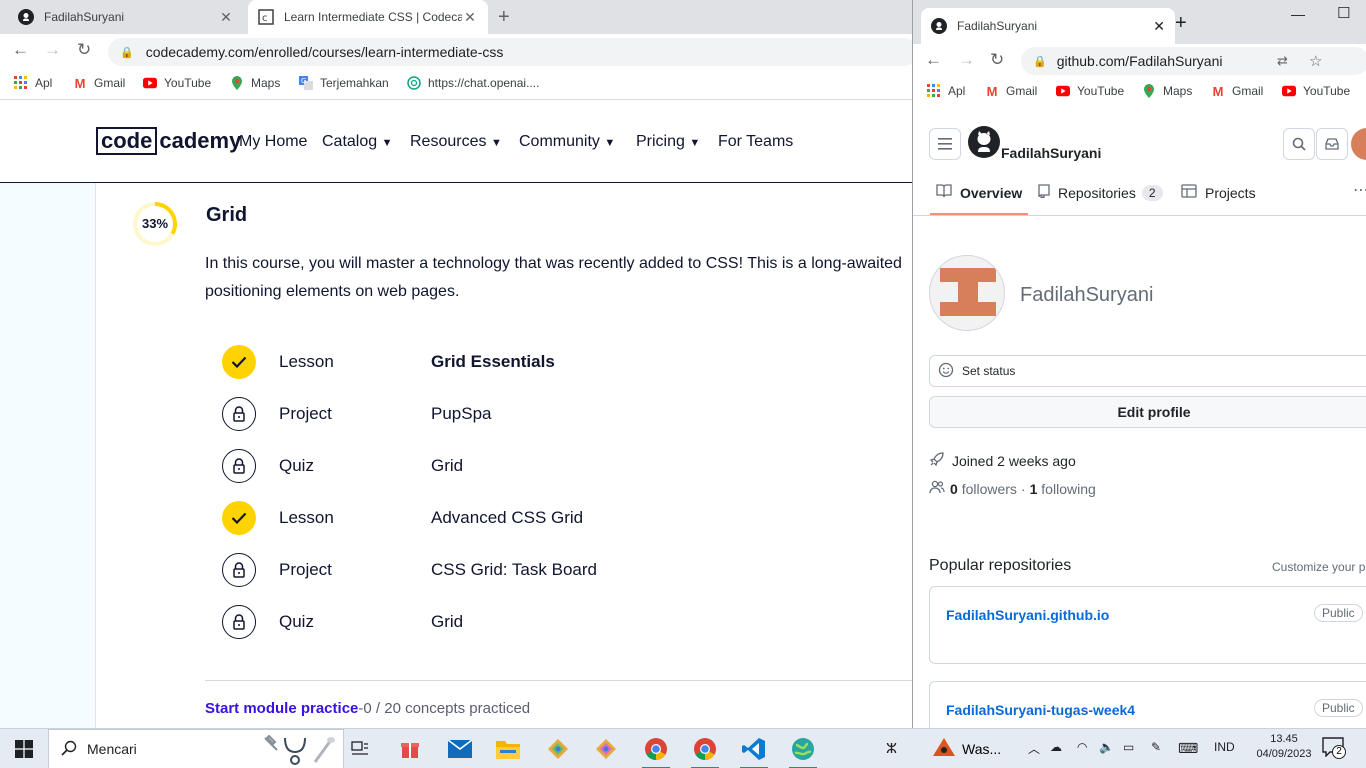  Describe the element at coordinates (984, 144) in the screenshot. I see `github-logo-icon` at that location.